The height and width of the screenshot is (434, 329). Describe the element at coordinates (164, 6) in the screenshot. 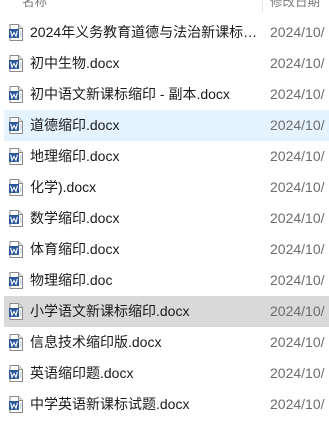

I see `column-header: 名称 修改日期` at that location.